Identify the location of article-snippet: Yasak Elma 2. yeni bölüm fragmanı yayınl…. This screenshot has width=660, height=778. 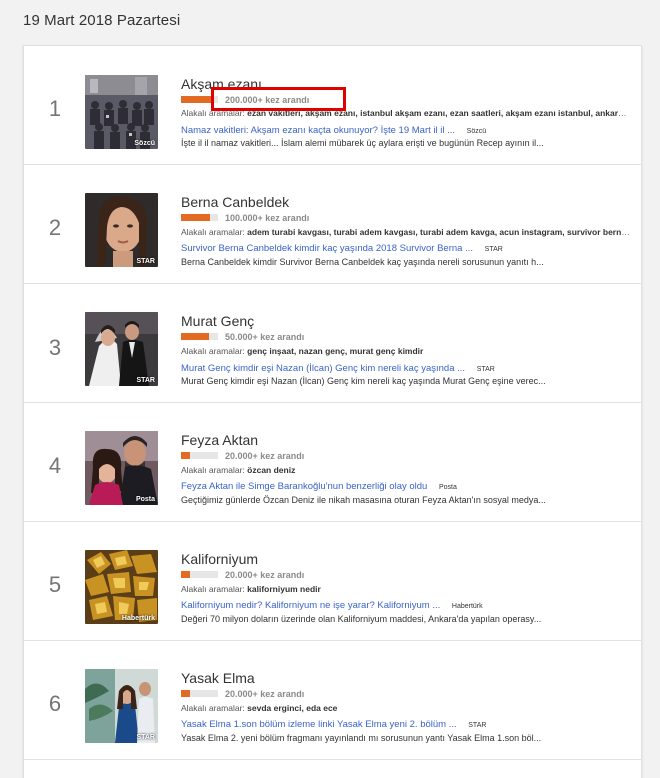
(361, 738).